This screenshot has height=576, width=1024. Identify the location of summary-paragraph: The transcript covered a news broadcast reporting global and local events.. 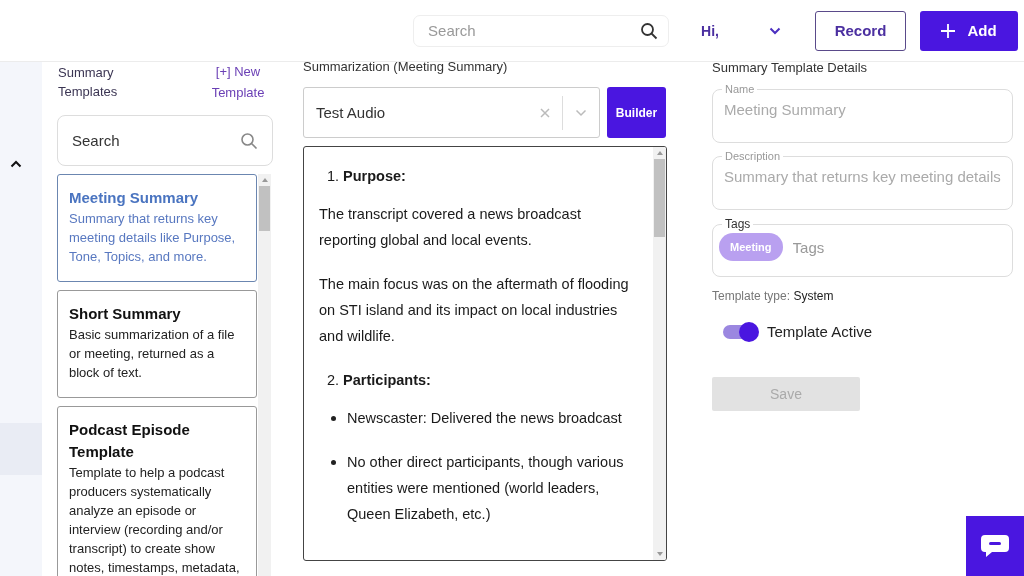
(450, 227).